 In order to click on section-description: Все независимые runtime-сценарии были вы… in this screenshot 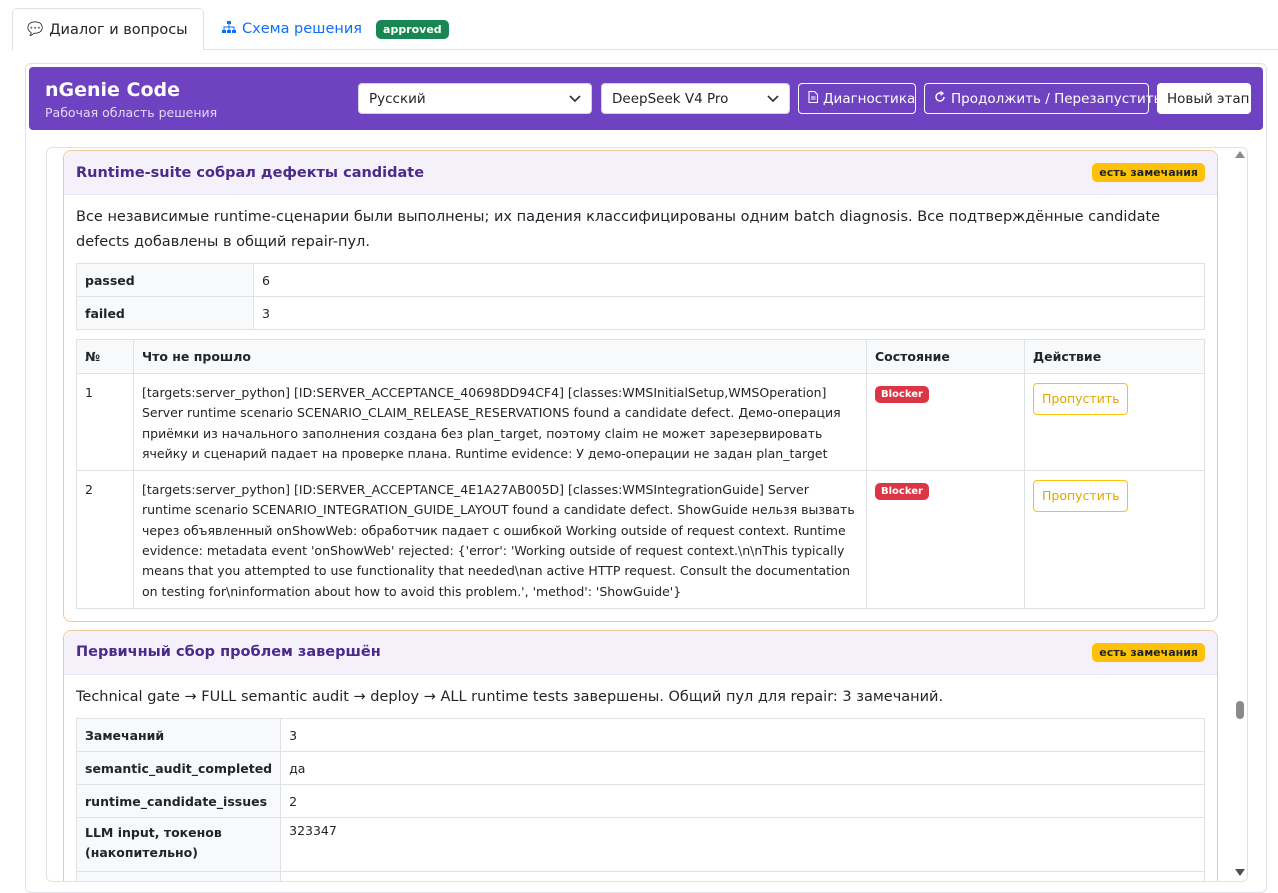, I will do `click(618, 229)`.